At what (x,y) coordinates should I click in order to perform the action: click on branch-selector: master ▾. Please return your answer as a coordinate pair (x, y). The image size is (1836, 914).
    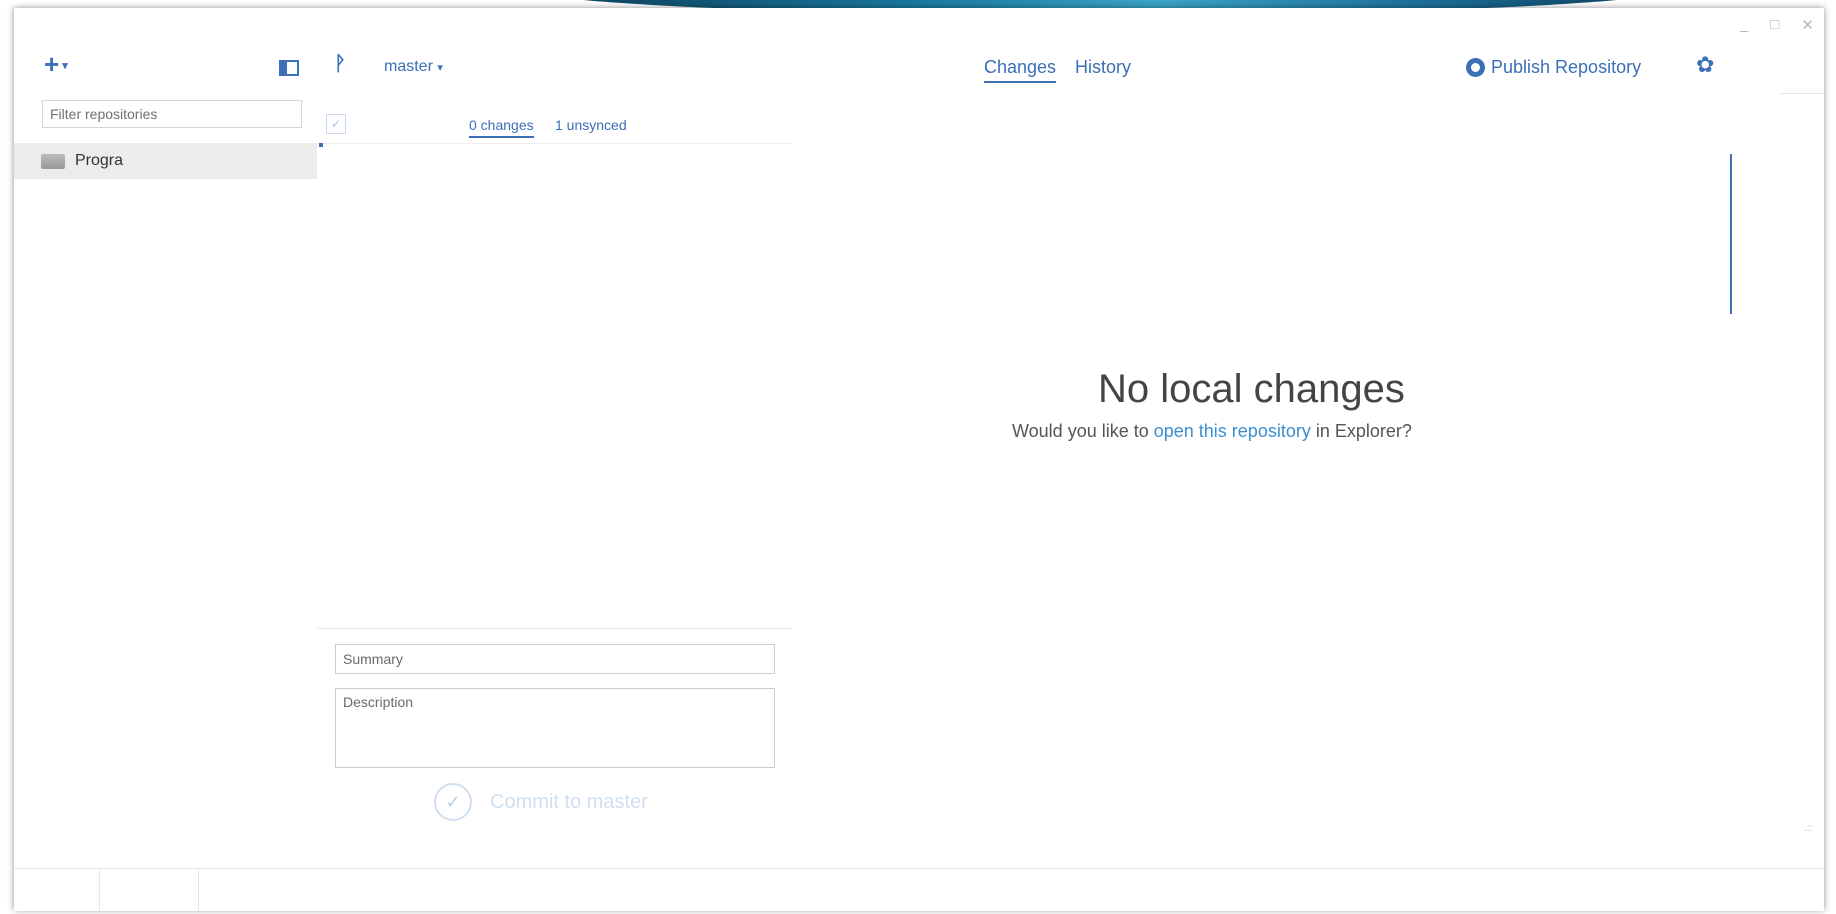
    Looking at the image, I should click on (413, 67).